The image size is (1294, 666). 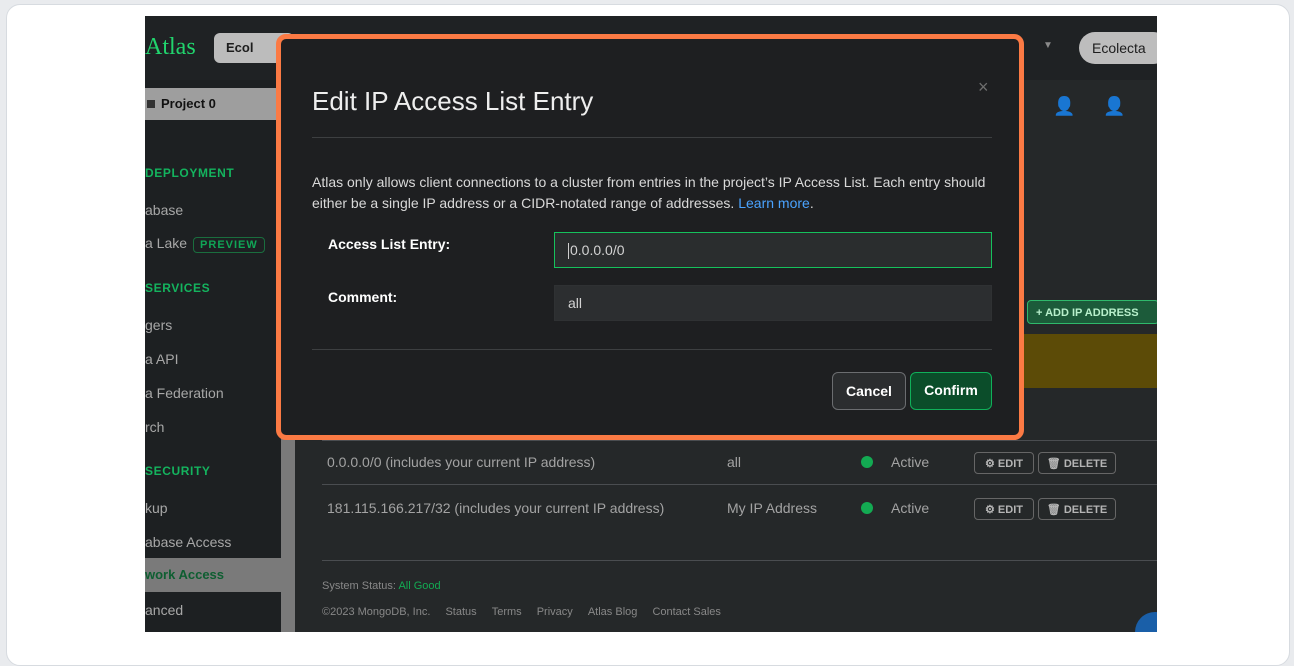 What do you see at coordinates (772, 508) in the screenshot?
I see `comment-cell: My IP Address` at bounding box center [772, 508].